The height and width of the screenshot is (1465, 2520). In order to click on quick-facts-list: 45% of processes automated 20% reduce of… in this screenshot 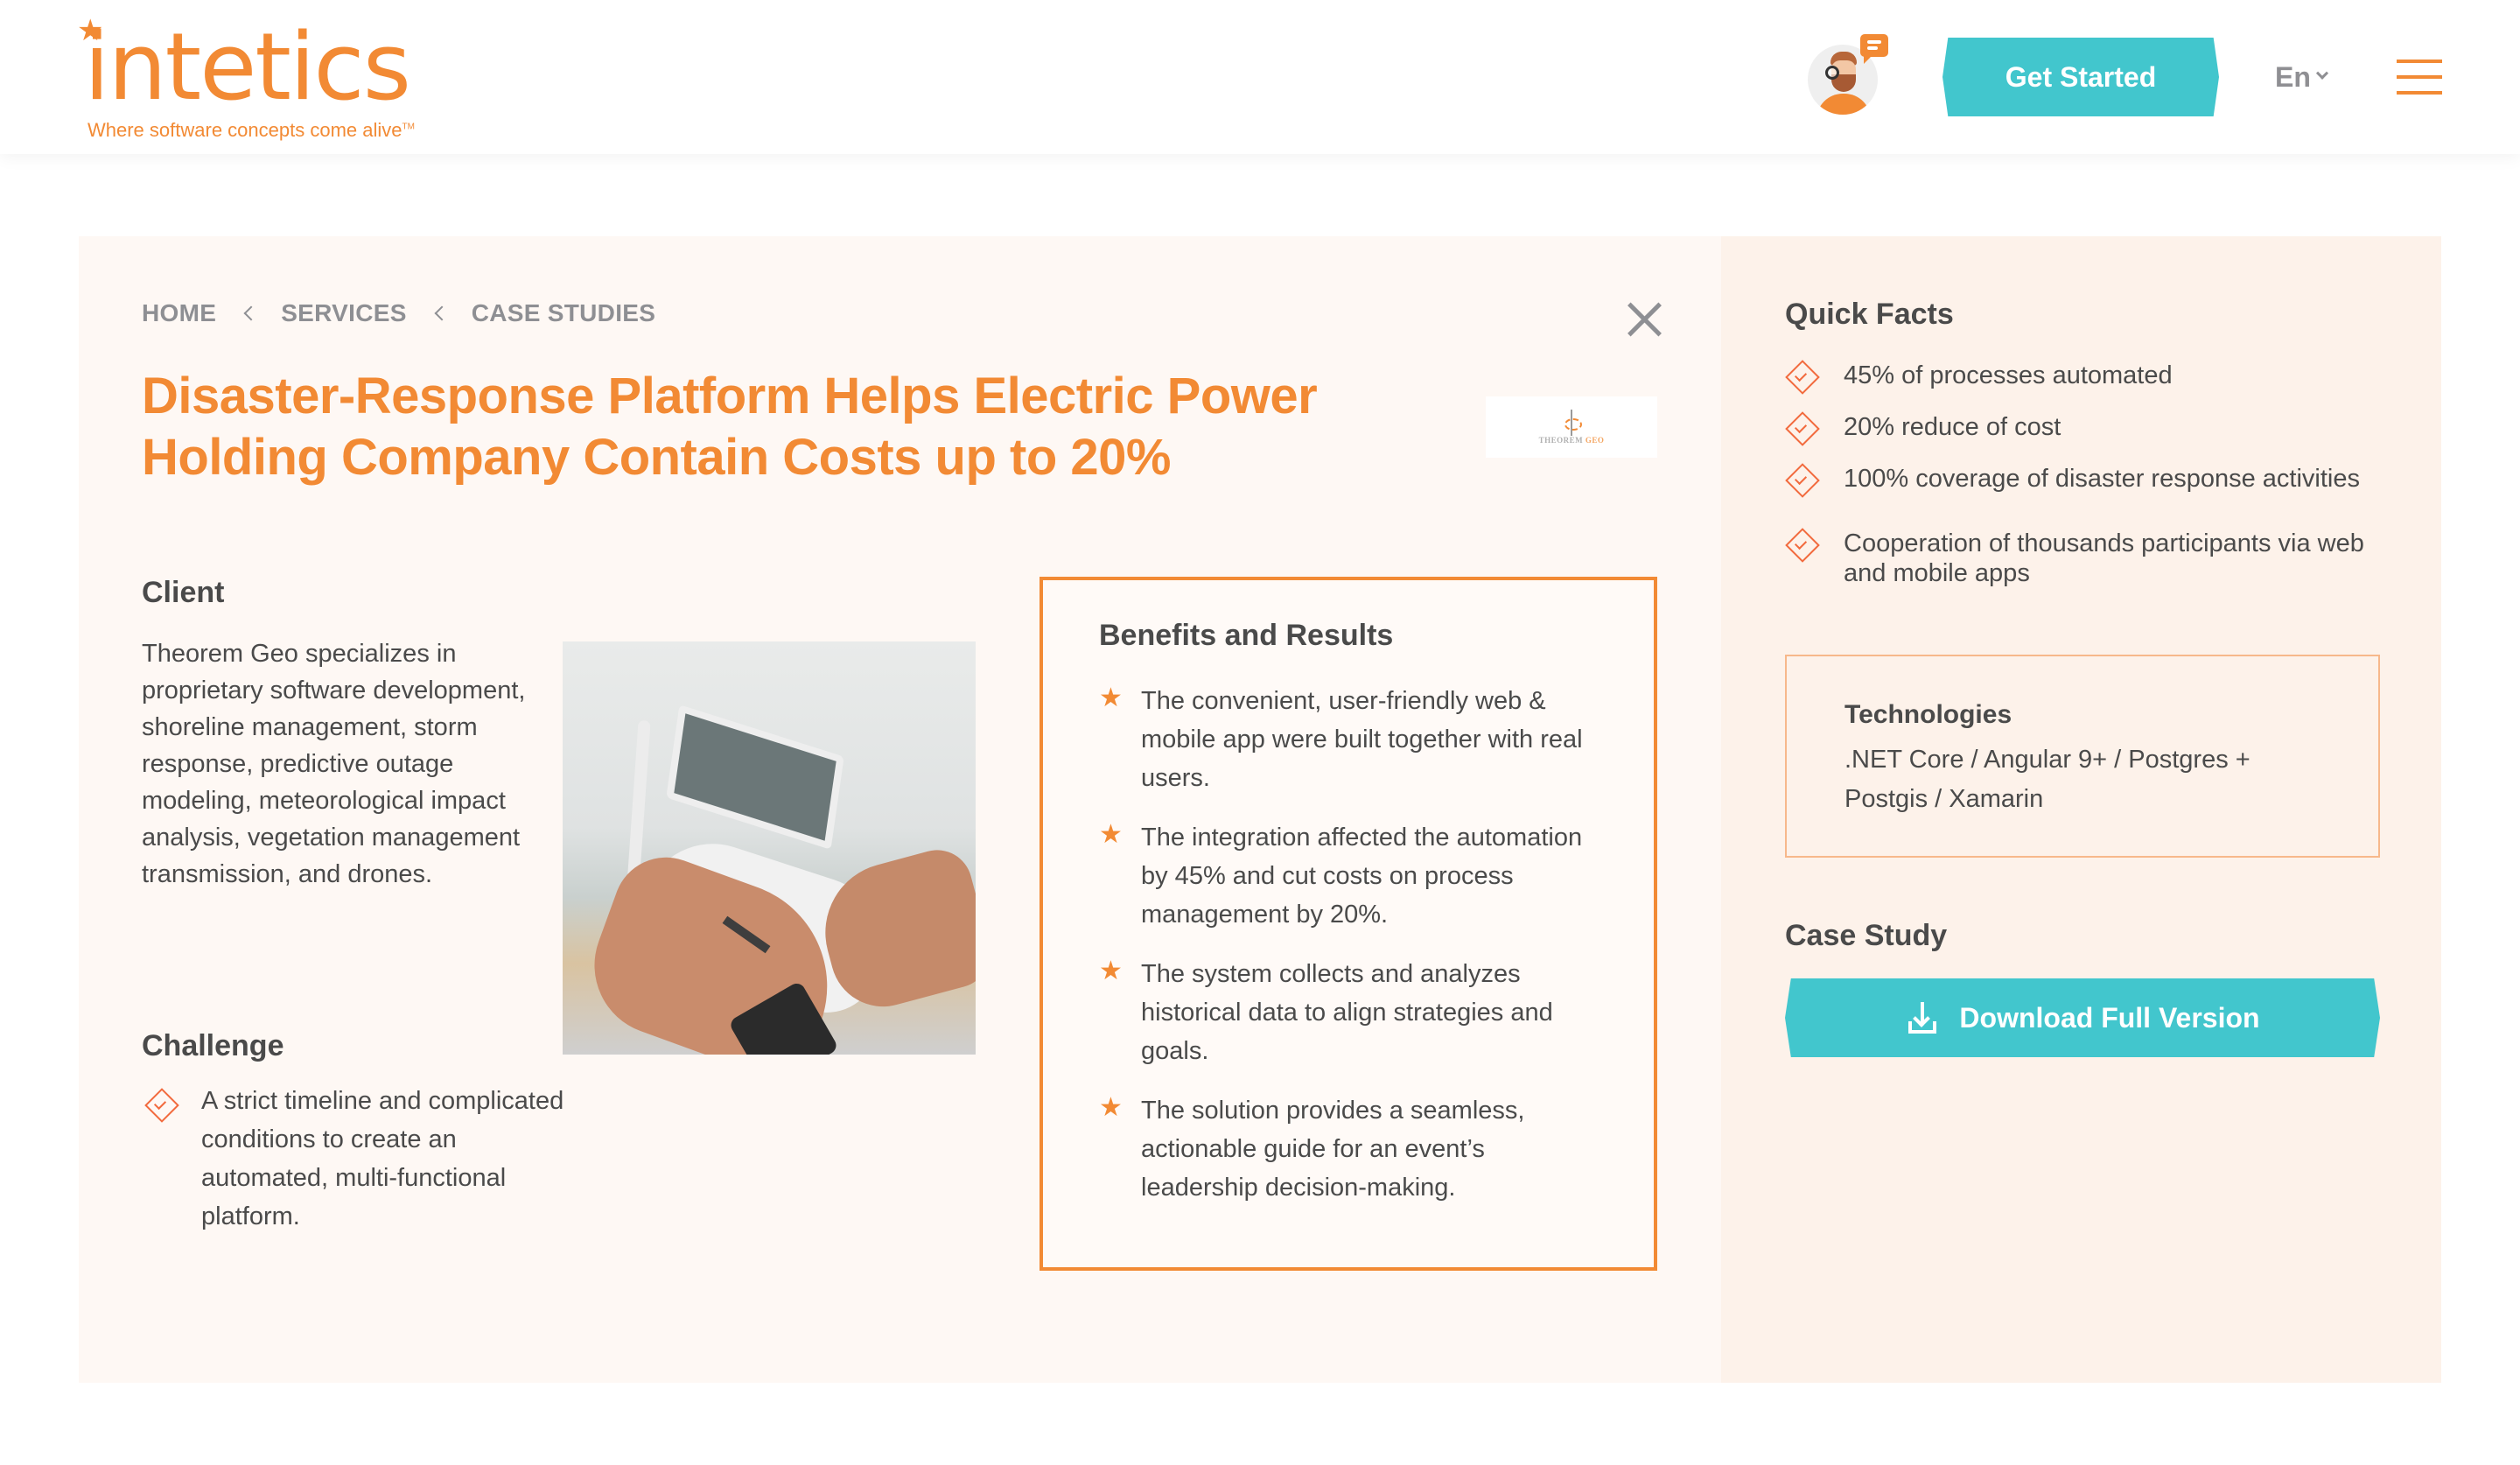, I will do `click(2088, 485)`.